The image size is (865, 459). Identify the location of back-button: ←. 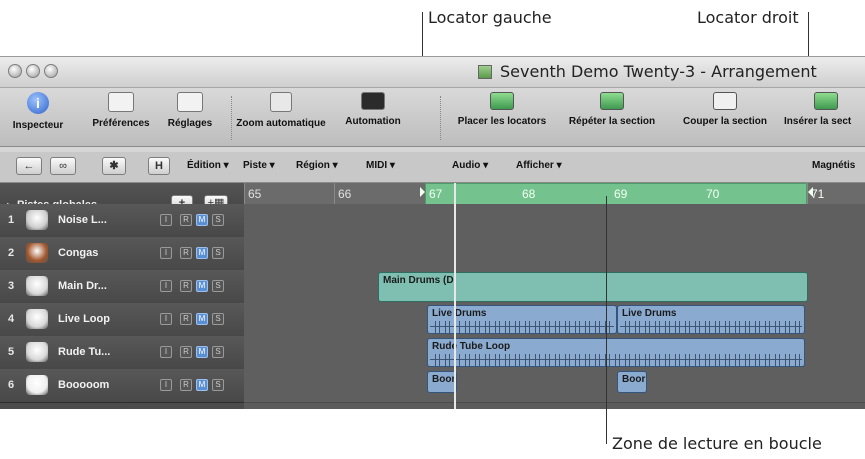
(29, 166).